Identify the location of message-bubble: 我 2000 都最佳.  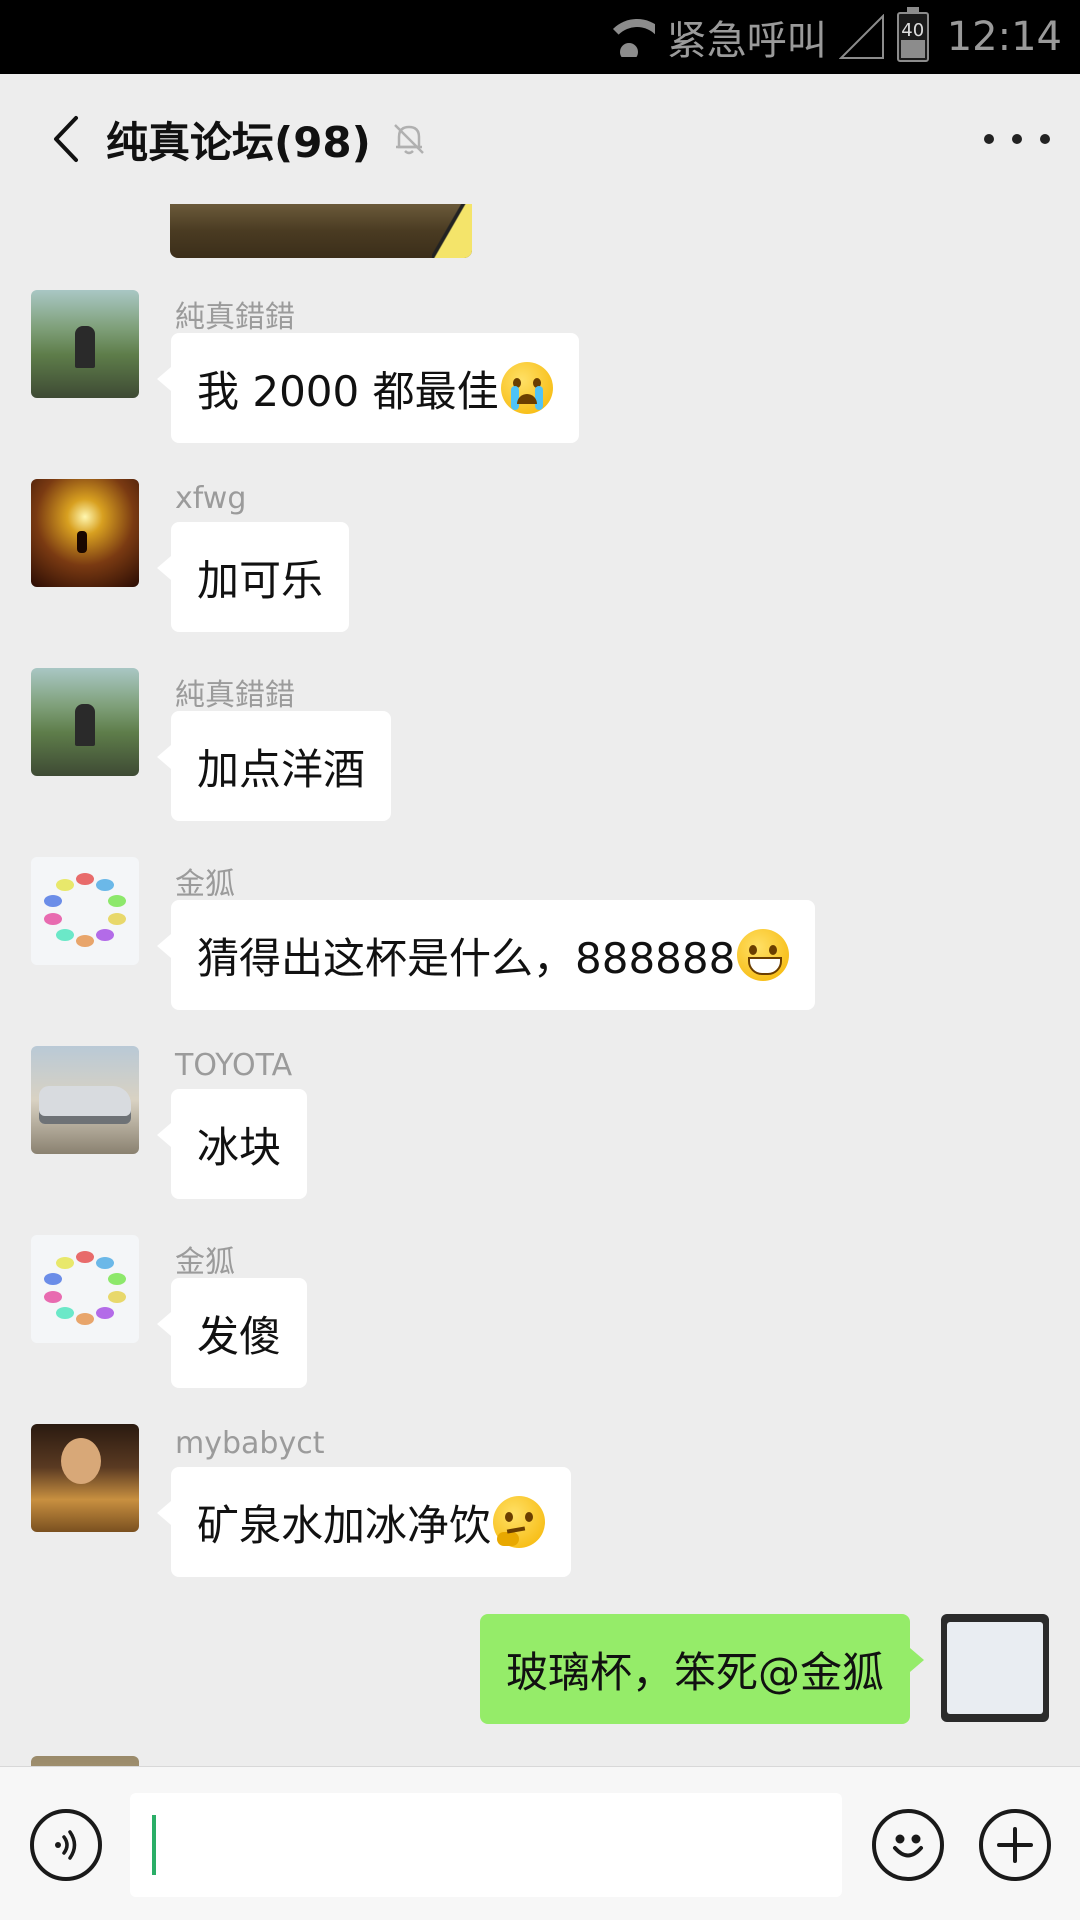
(368, 388).